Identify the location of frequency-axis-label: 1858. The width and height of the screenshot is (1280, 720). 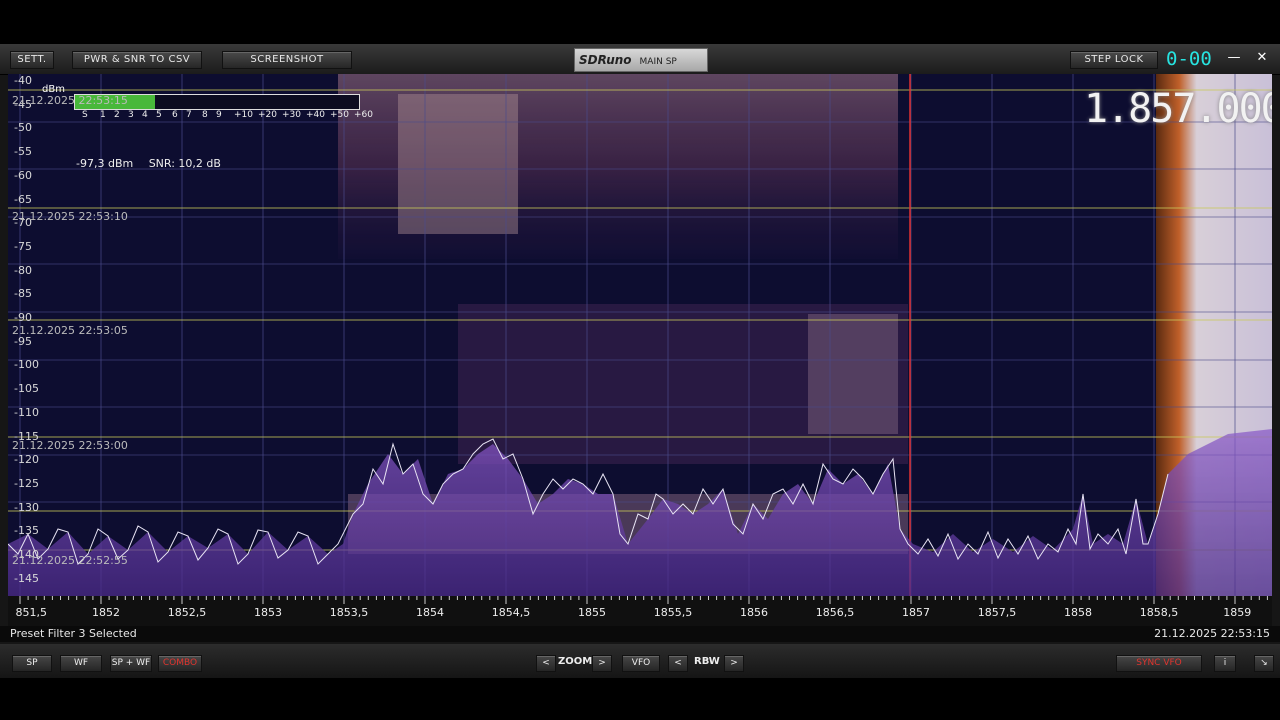
(1078, 612).